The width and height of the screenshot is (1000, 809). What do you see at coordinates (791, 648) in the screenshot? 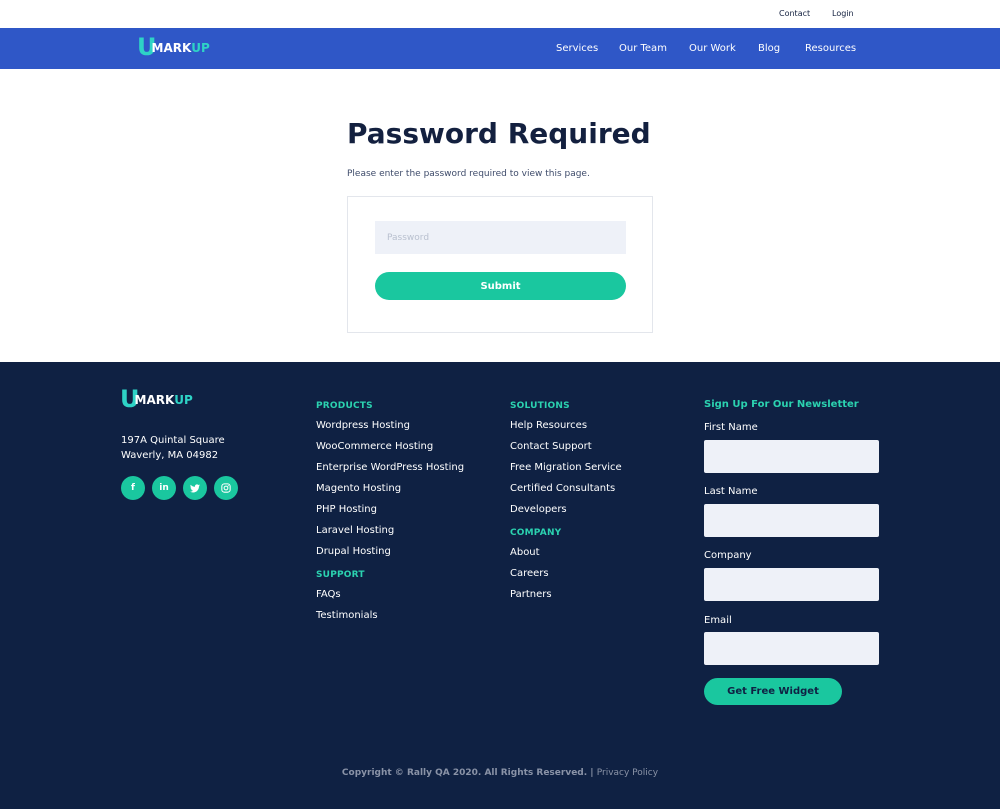
I see `email-field` at bounding box center [791, 648].